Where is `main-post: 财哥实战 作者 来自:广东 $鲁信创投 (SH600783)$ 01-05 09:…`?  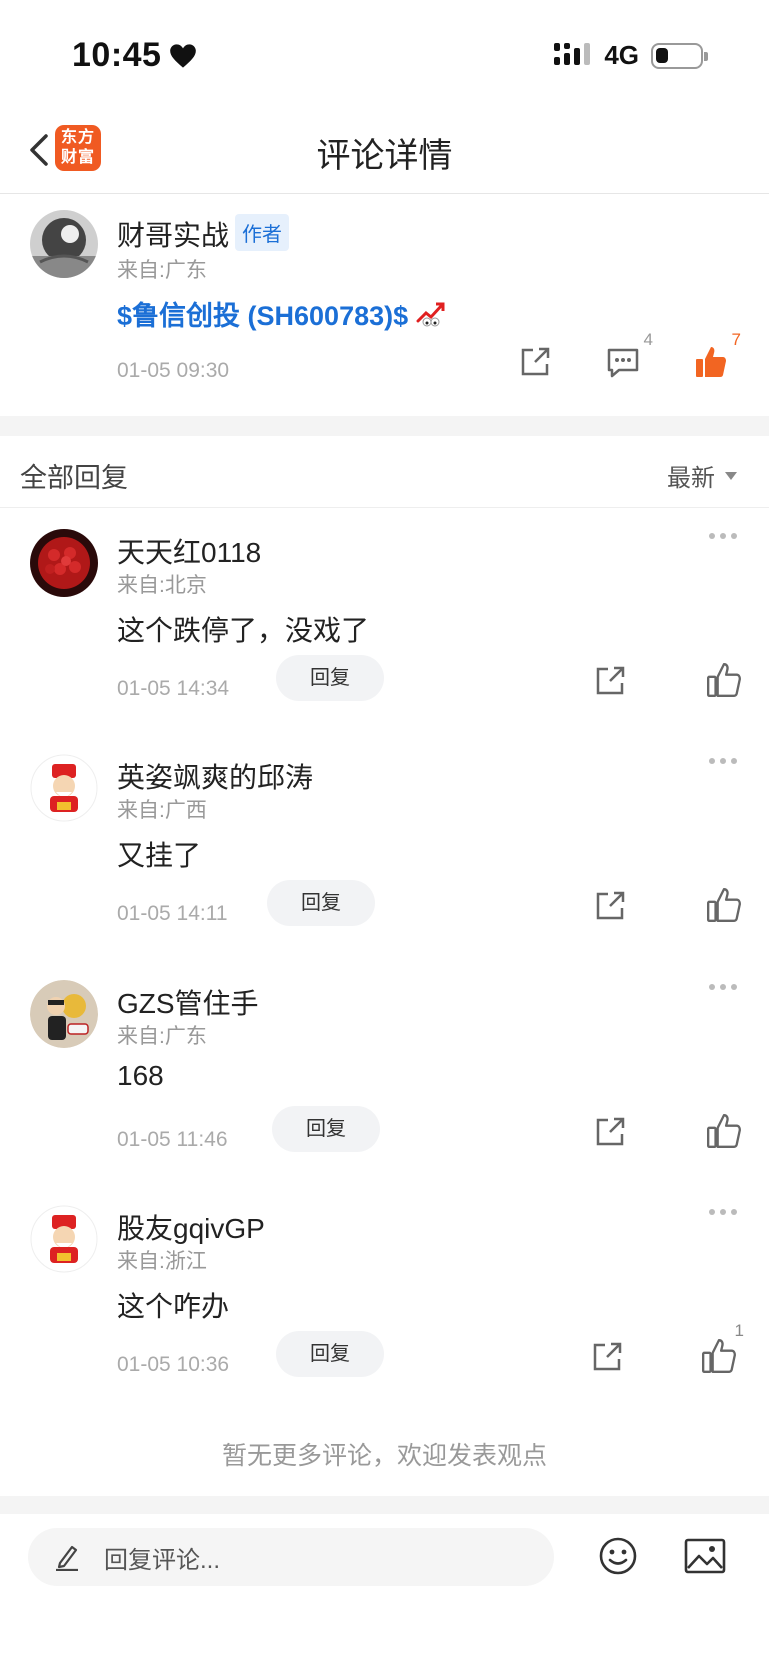 main-post: 财哥实战 作者 来自:广东 $鲁信创投 (SH600783)$ 01-05 09:… is located at coordinates (384, 305).